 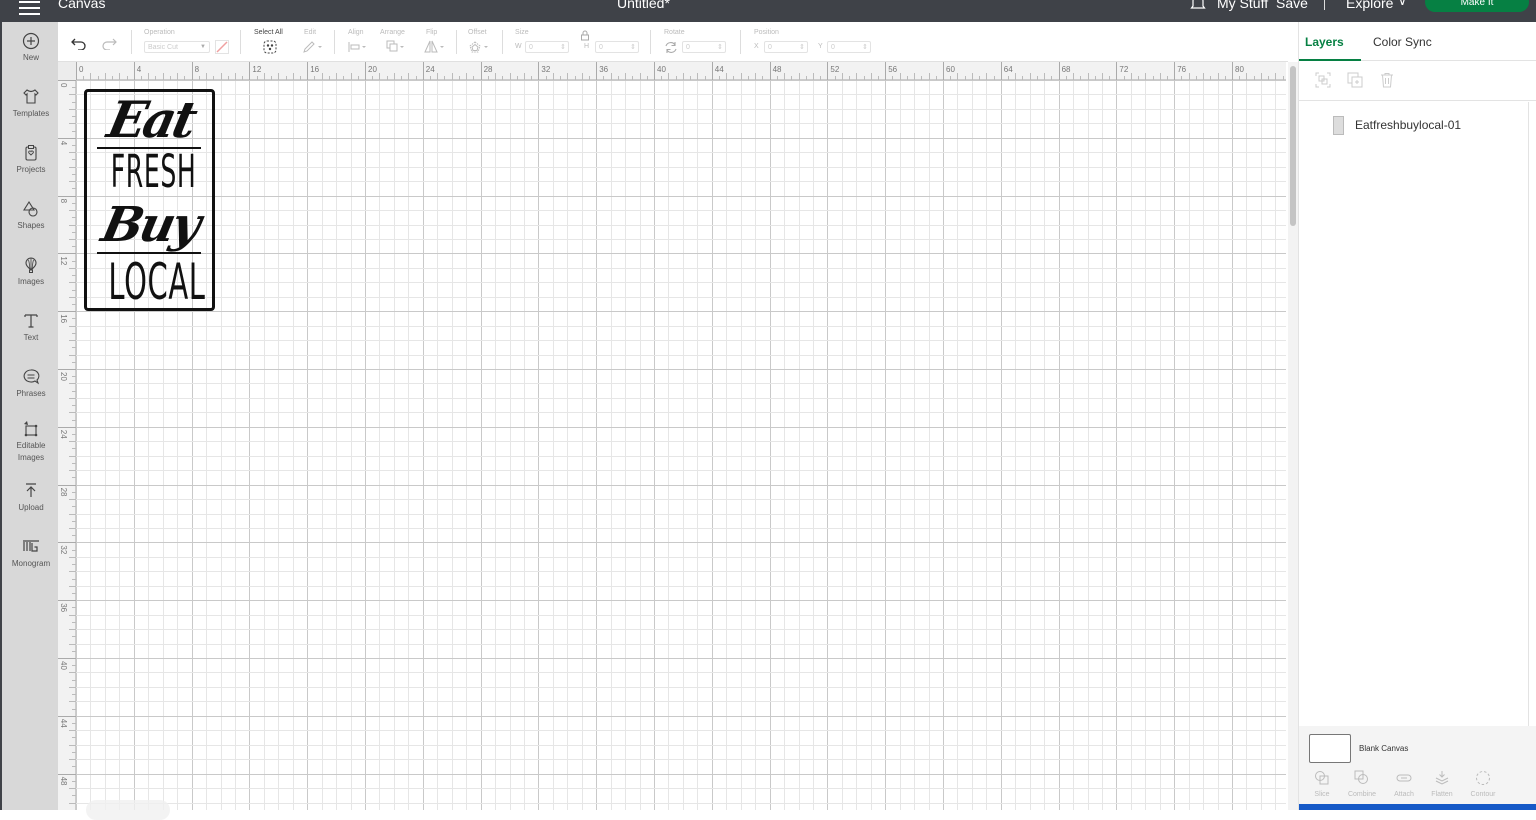 I want to click on sidebar-label: Phrases, so click(x=31, y=393).